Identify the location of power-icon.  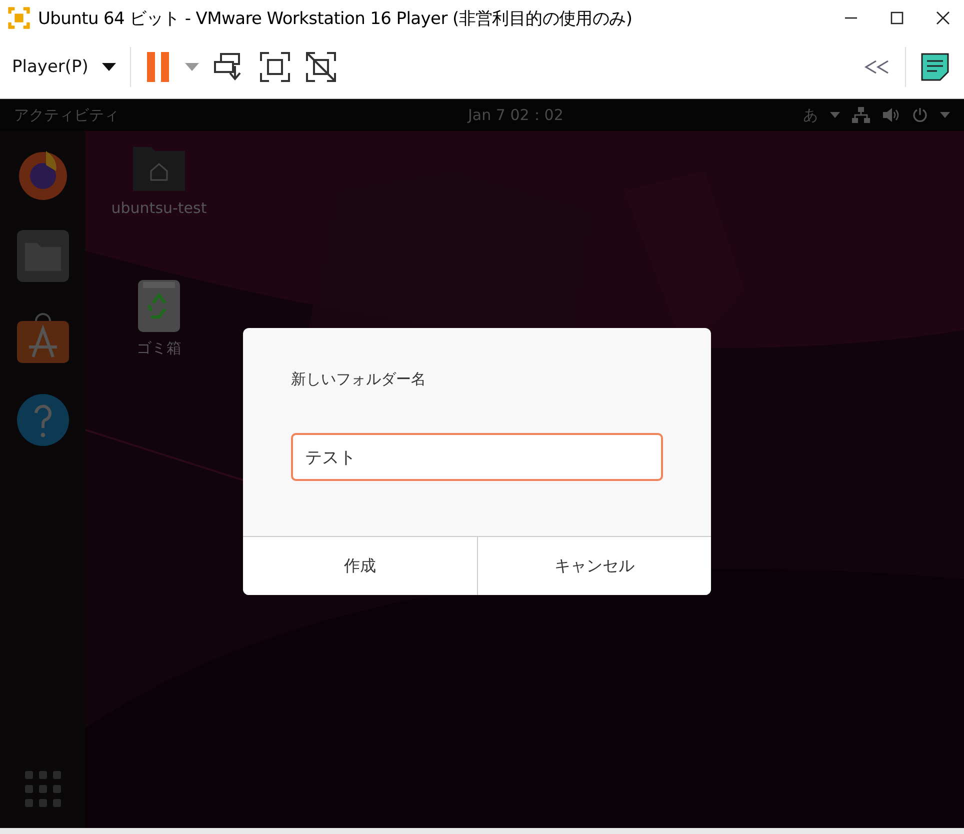
(920, 115).